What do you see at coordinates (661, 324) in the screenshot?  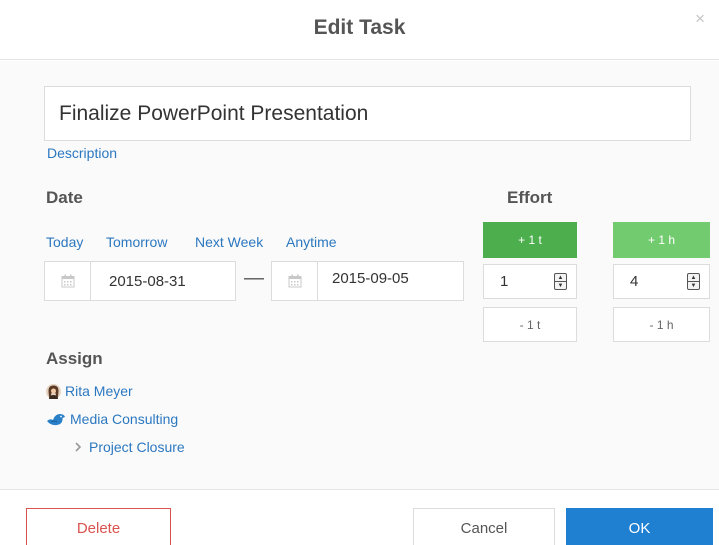 I see `subtract-hour-effort-button: - 1 h` at bounding box center [661, 324].